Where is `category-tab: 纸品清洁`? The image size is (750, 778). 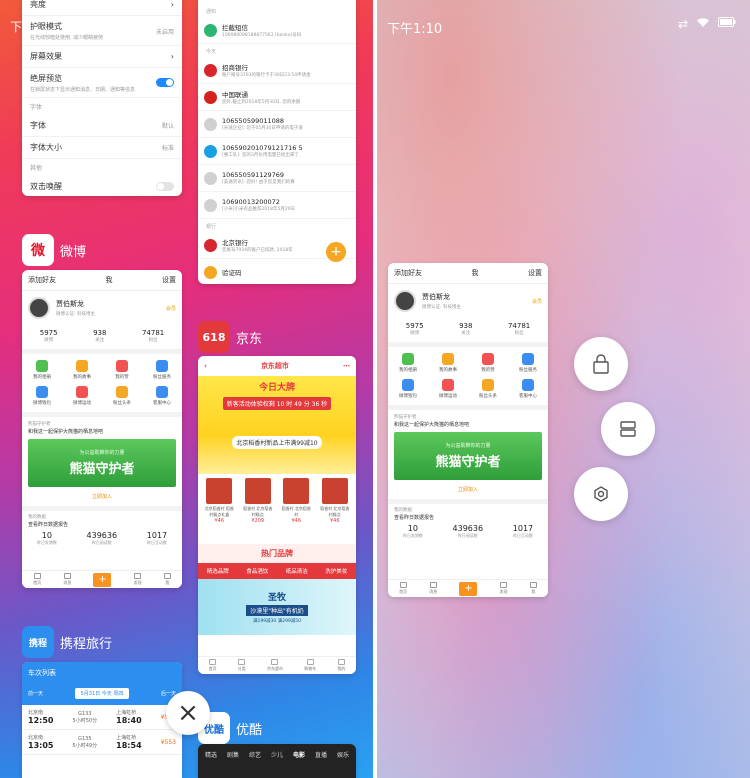
category-tab: 纸品清洁 is located at coordinates (297, 571).